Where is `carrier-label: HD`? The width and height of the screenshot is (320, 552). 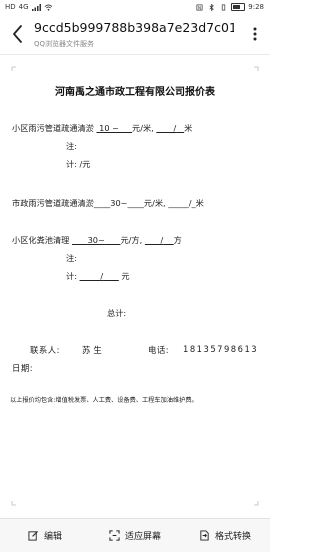 carrier-label: HD is located at coordinates (10, 7).